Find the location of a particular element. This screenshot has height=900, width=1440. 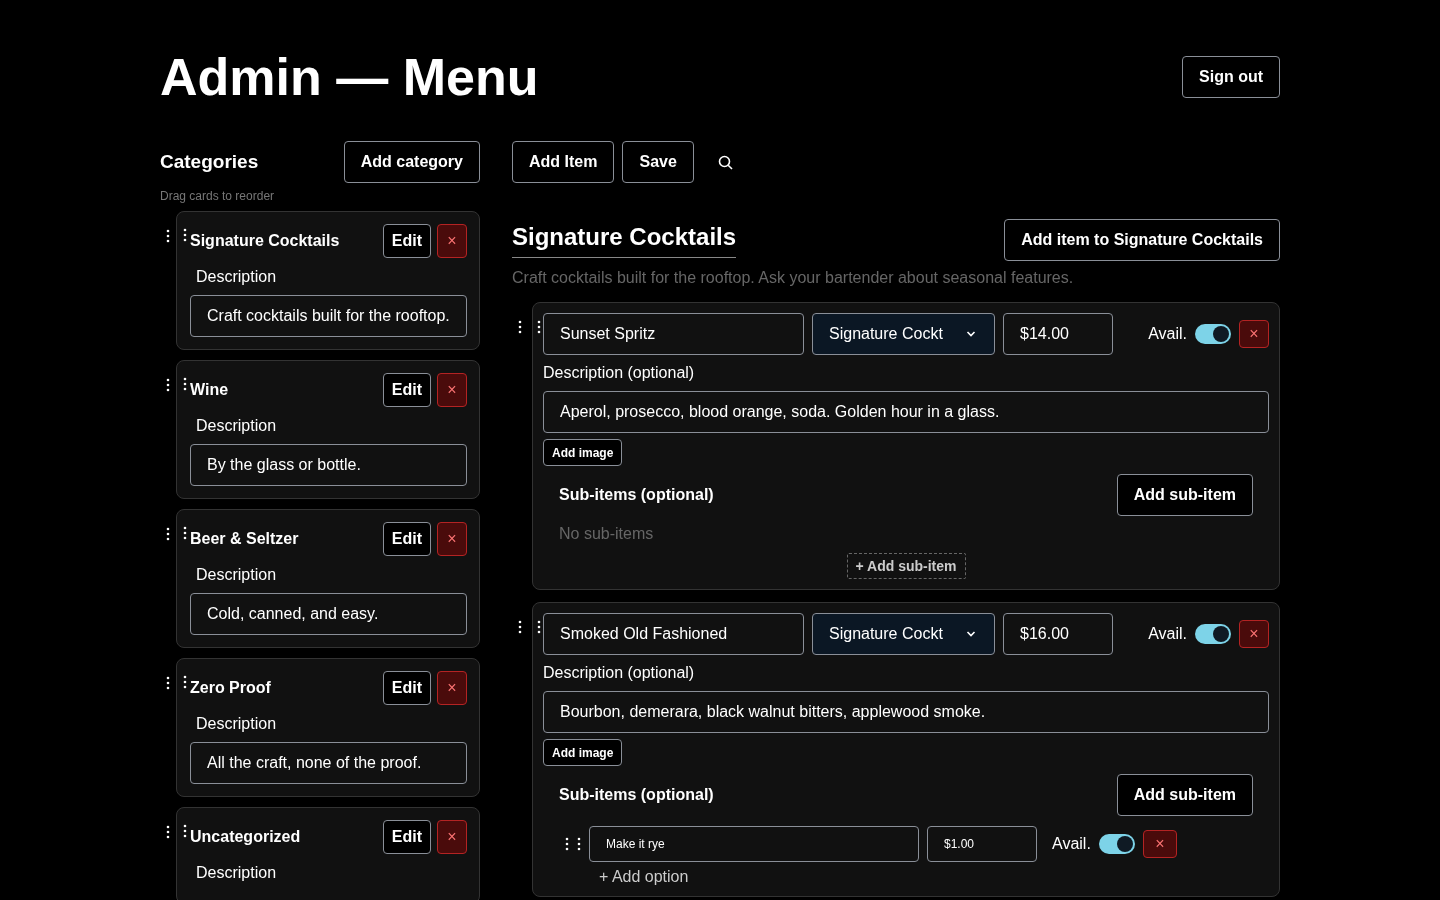

sub-item-price-field: $1.00 is located at coordinates (982, 844).